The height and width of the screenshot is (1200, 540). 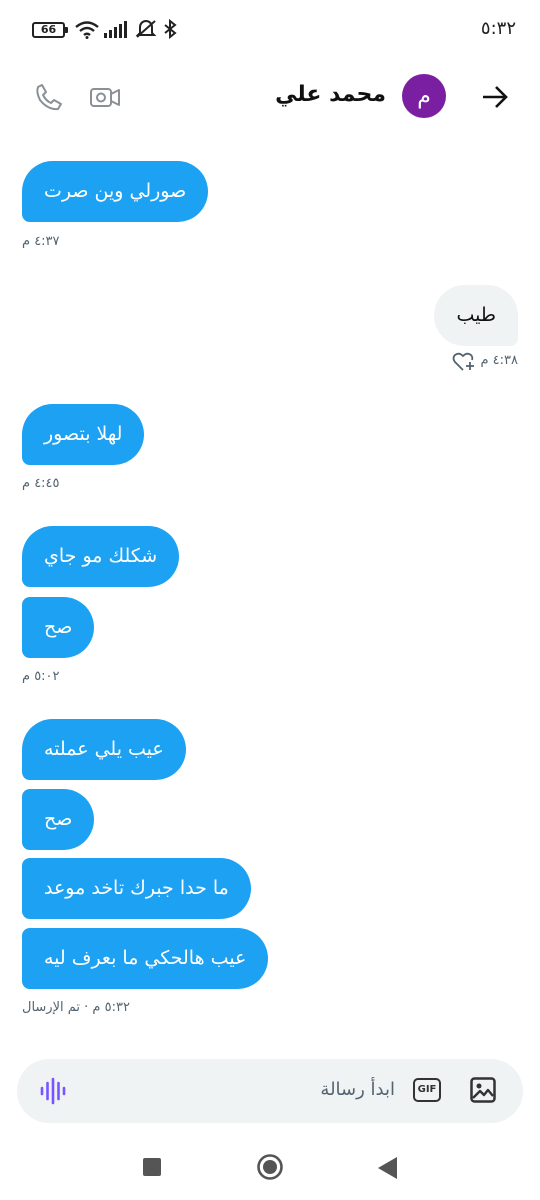 What do you see at coordinates (115, 29) in the screenshot?
I see `signal-icon` at bounding box center [115, 29].